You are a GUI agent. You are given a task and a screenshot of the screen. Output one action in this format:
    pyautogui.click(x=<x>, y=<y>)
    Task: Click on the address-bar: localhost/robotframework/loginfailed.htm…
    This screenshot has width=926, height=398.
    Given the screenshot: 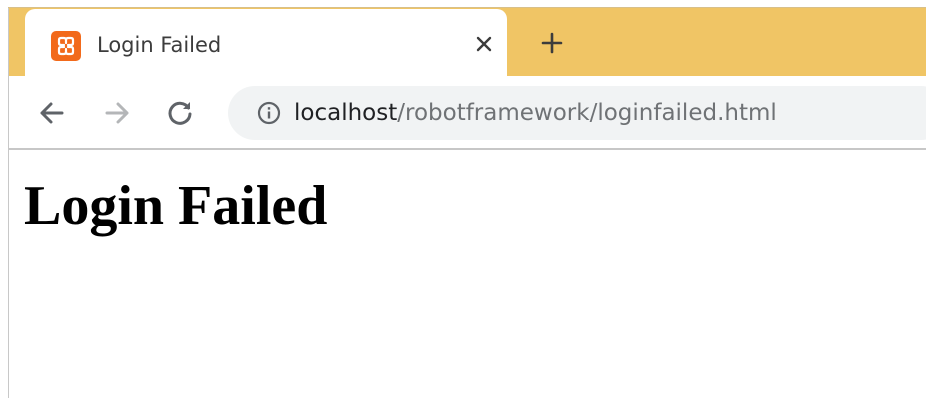 What is the action you would take?
    pyautogui.click(x=577, y=113)
    